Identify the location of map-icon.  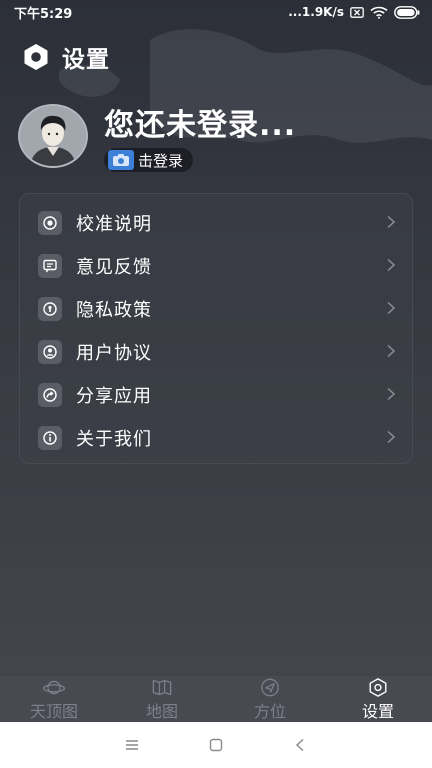
(162, 687).